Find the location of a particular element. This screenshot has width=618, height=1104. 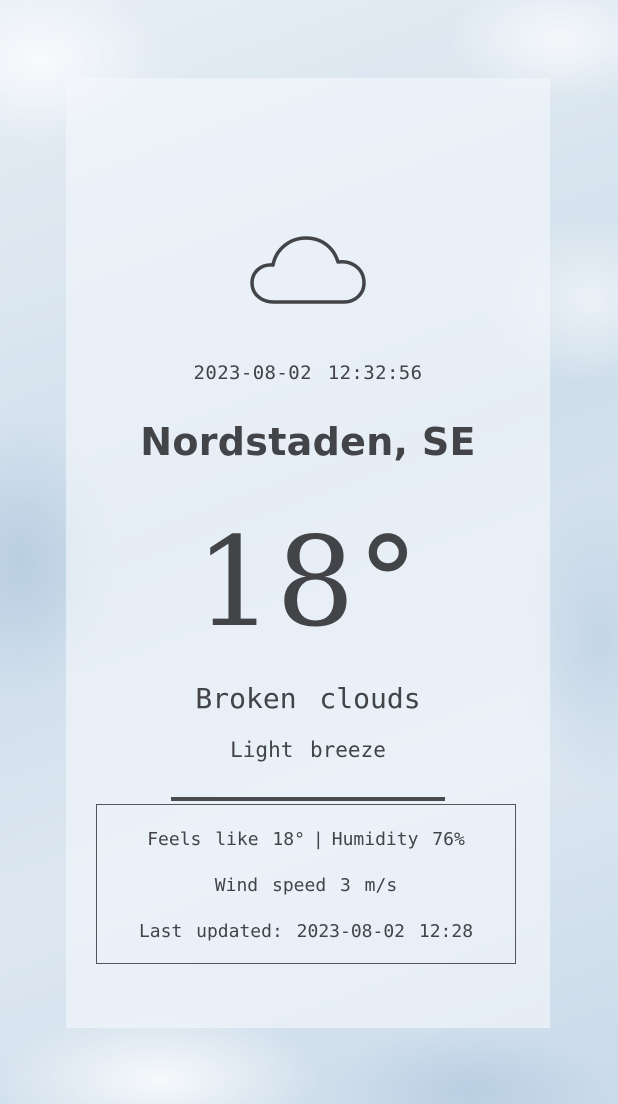

wind-description: Light breeze is located at coordinates (308, 750).